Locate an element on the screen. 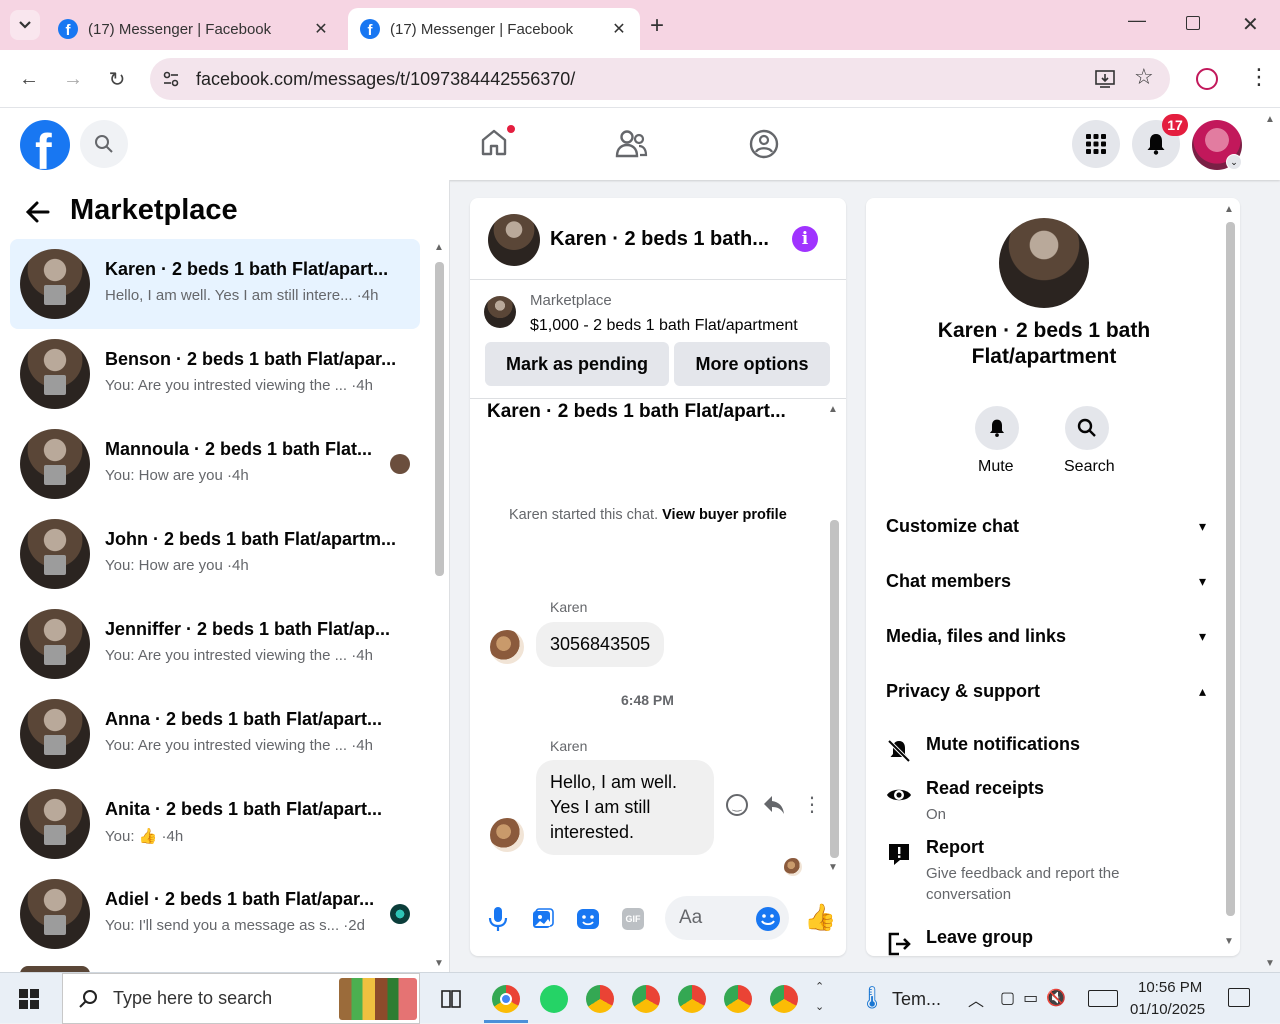  back-arrow-icon is located at coordinates (38, 214).